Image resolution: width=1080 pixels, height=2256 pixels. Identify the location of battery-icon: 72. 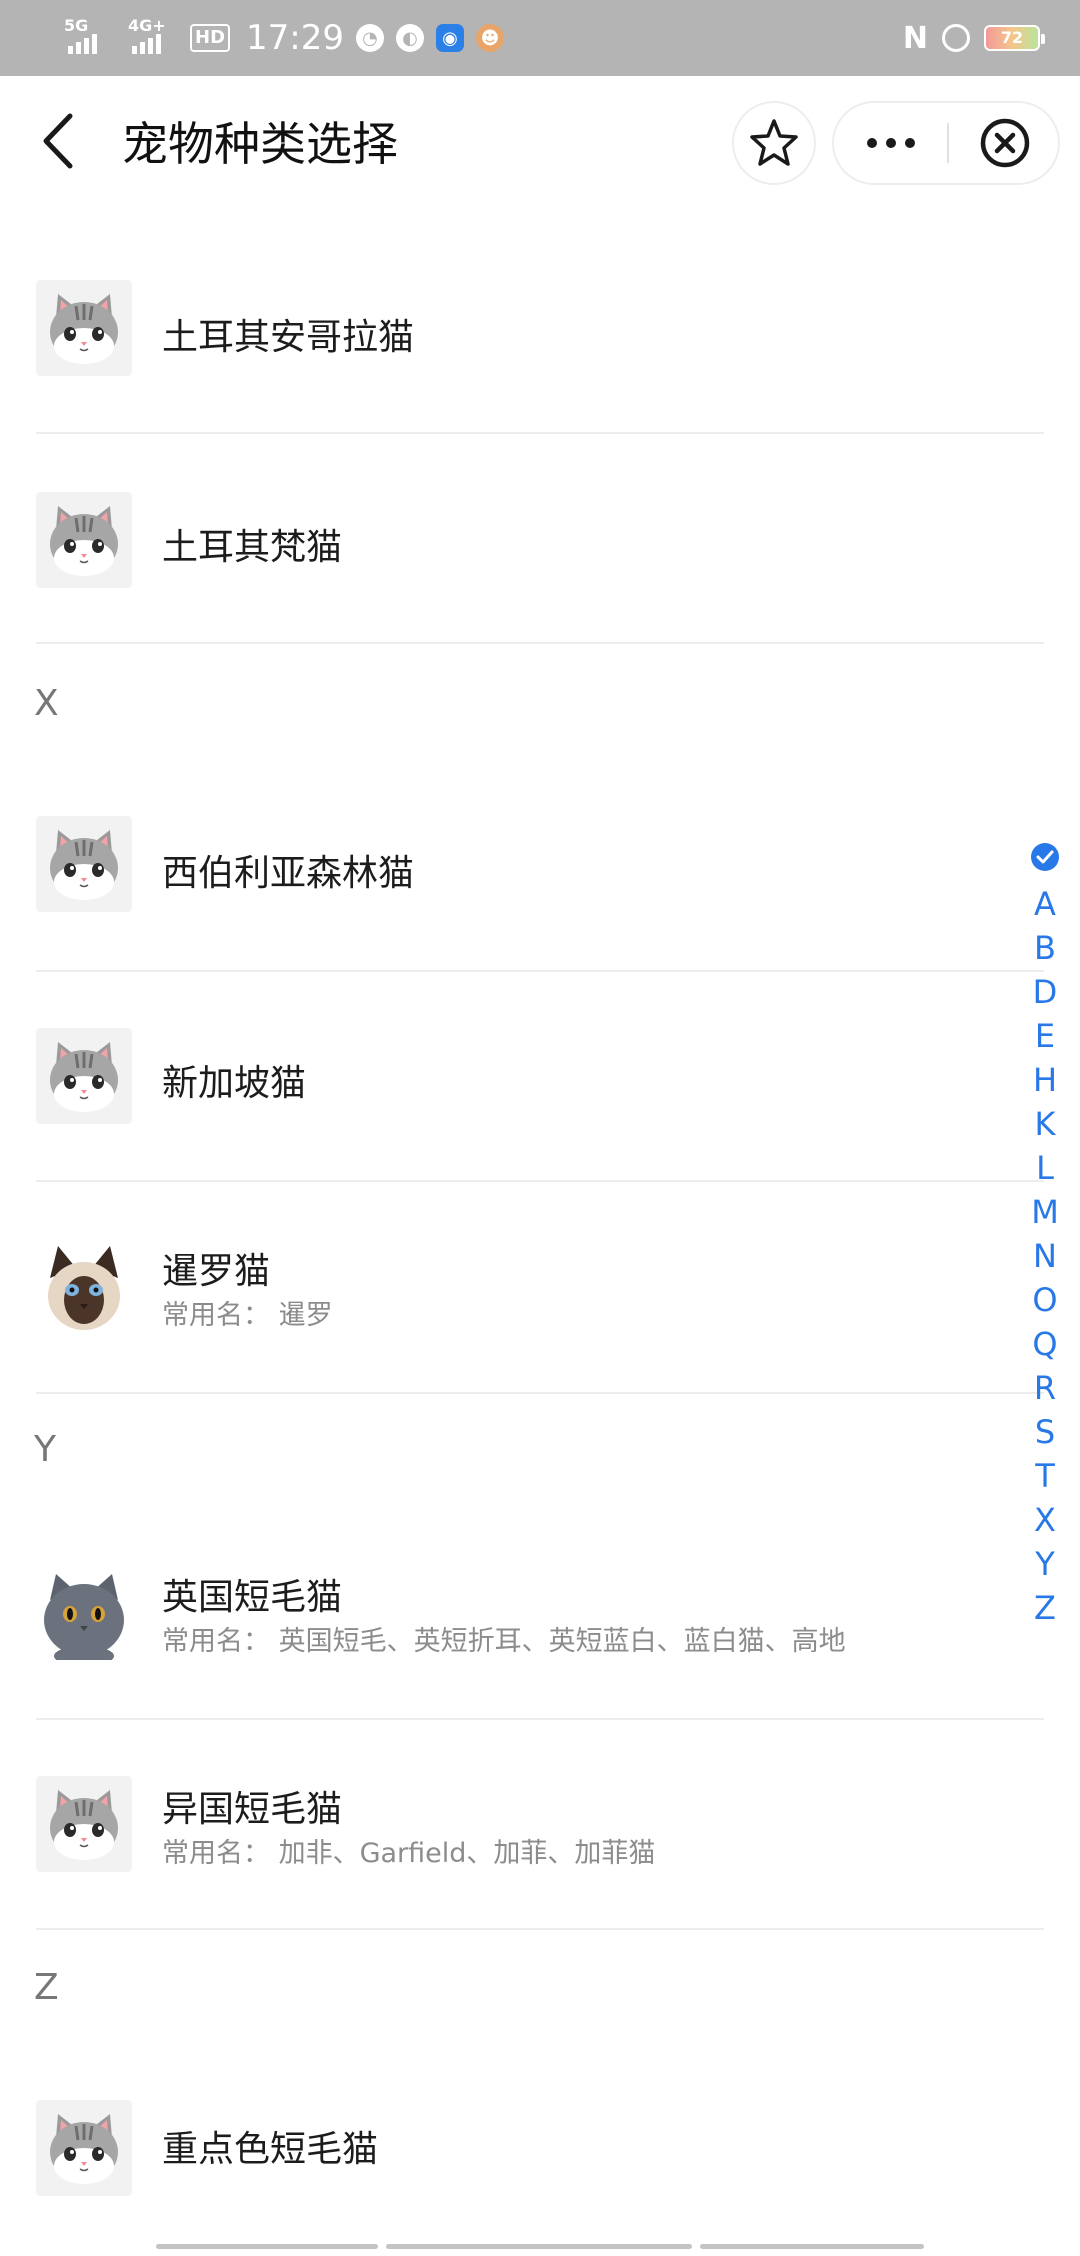
(1014, 38).